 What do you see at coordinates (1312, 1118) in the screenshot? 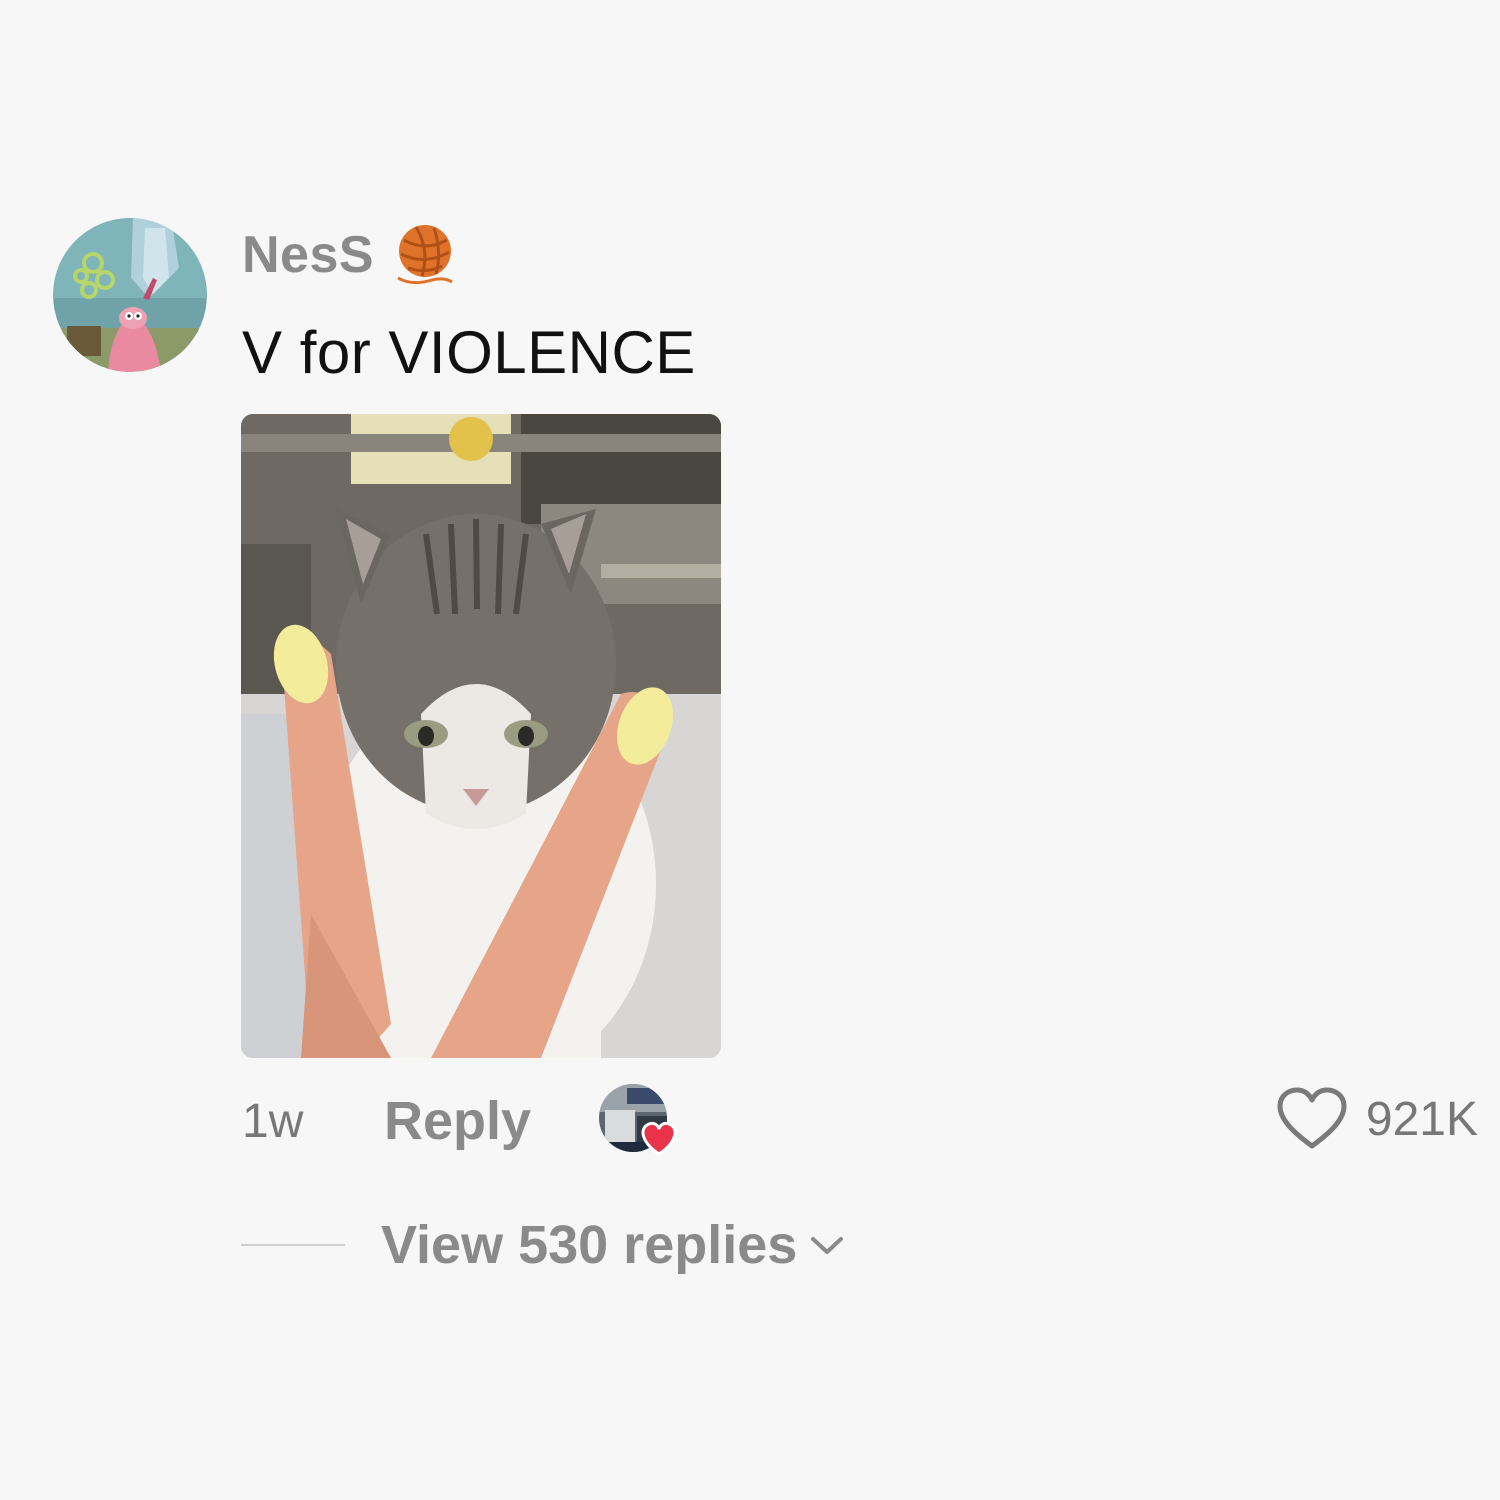
I see `heart-outline-icon` at bounding box center [1312, 1118].